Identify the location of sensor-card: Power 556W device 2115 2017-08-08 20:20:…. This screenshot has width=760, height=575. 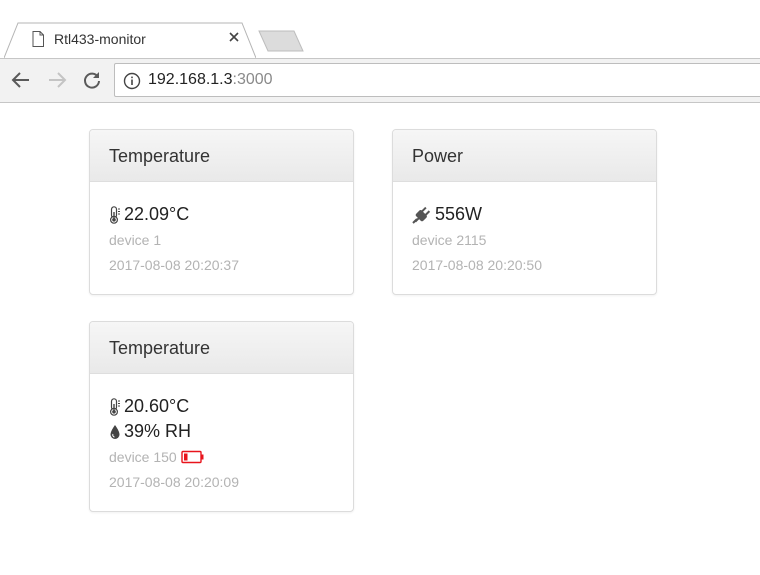
(524, 212).